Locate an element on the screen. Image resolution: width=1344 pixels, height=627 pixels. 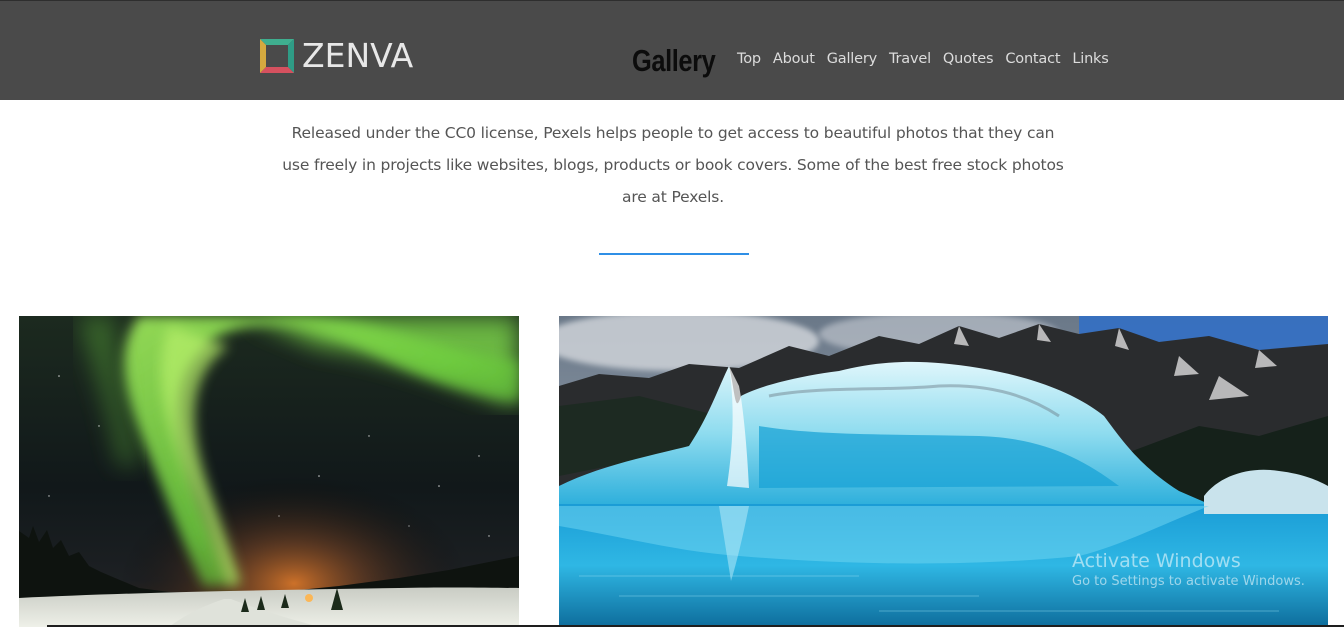
section-title: Gallery is located at coordinates (674, 60).